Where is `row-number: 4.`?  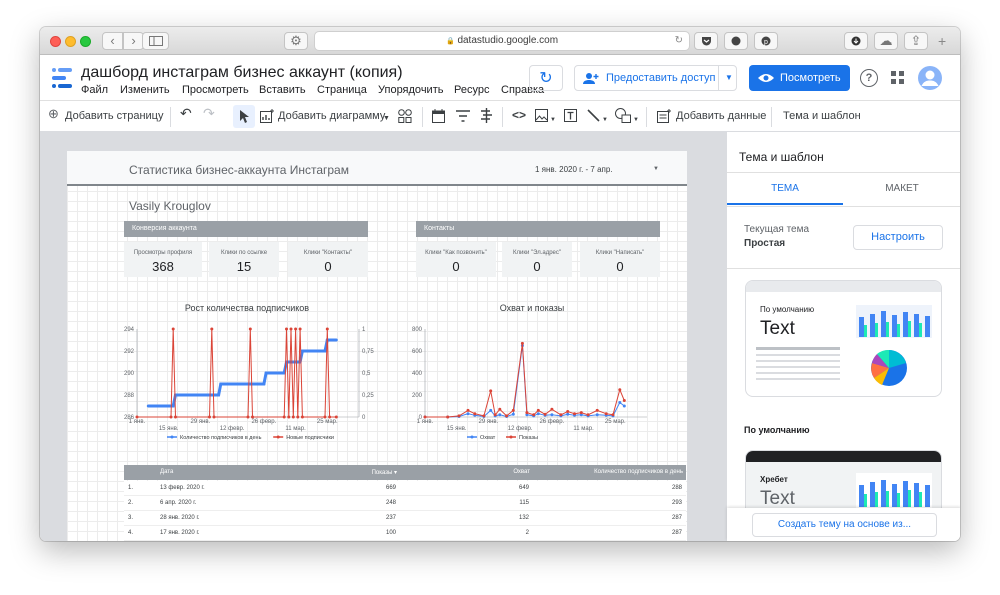 row-number: 4. is located at coordinates (131, 533).